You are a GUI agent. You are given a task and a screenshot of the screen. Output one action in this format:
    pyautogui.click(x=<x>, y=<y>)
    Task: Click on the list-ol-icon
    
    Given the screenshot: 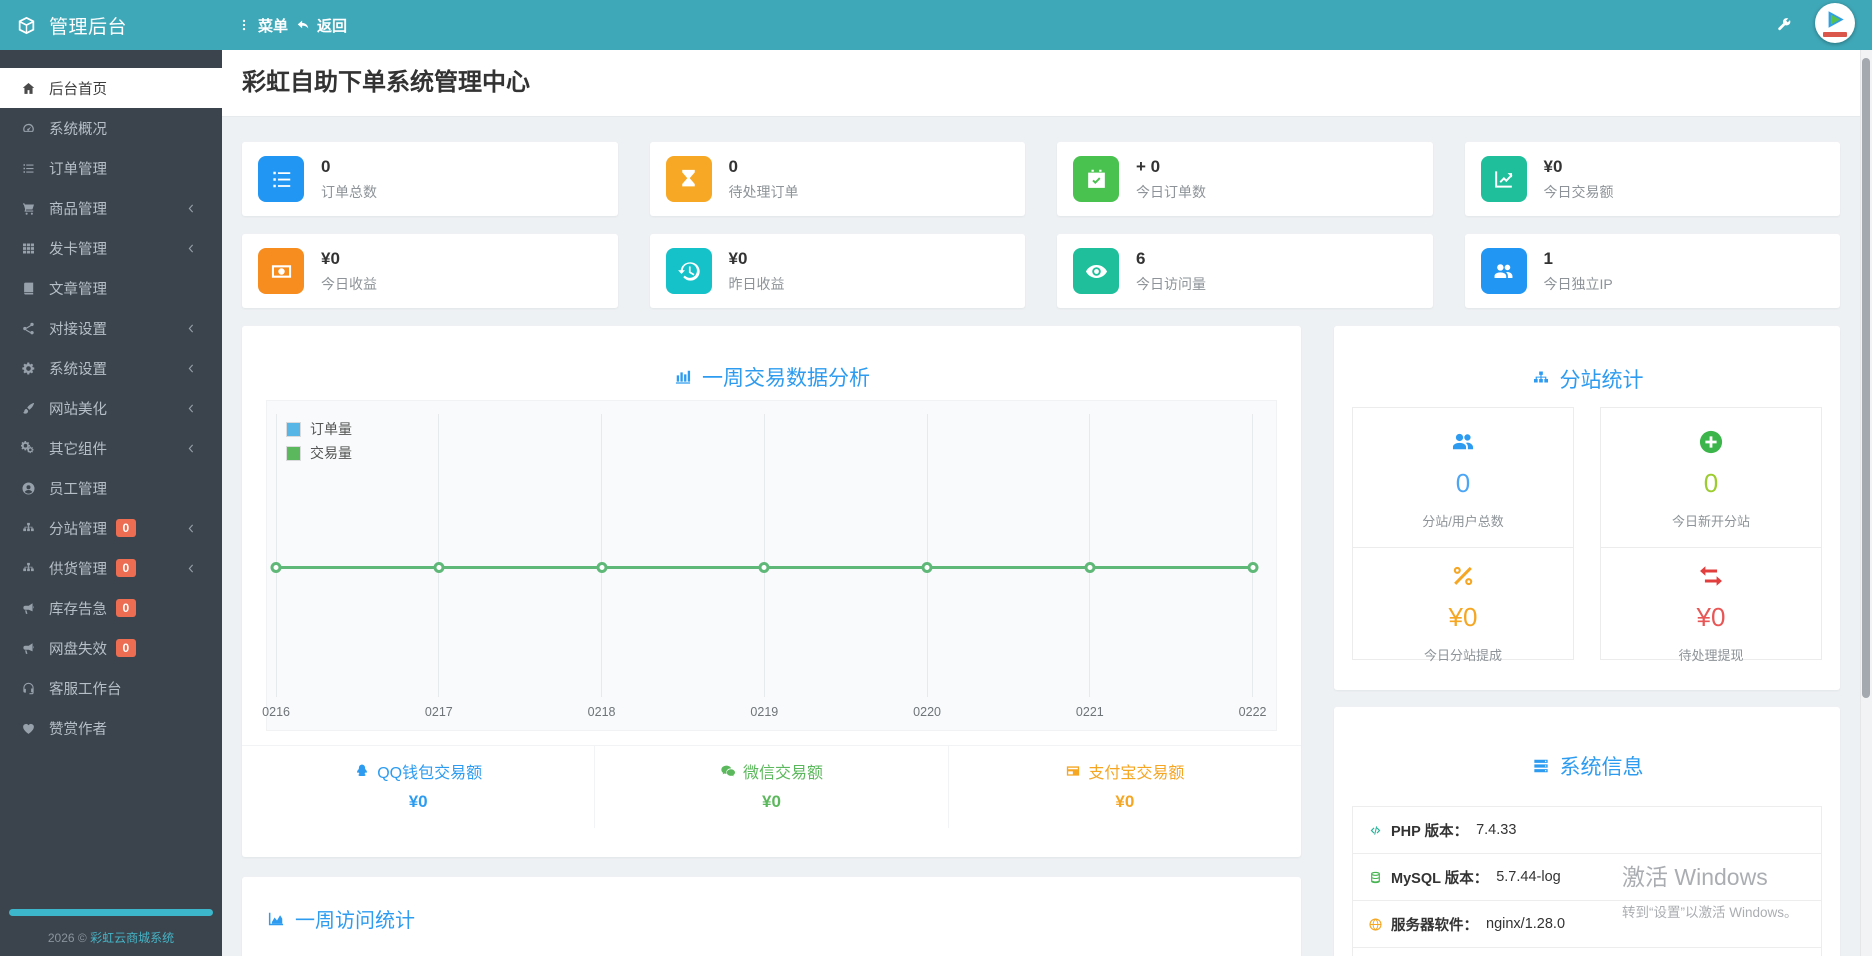 What is the action you would take?
    pyautogui.click(x=281, y=179)
    